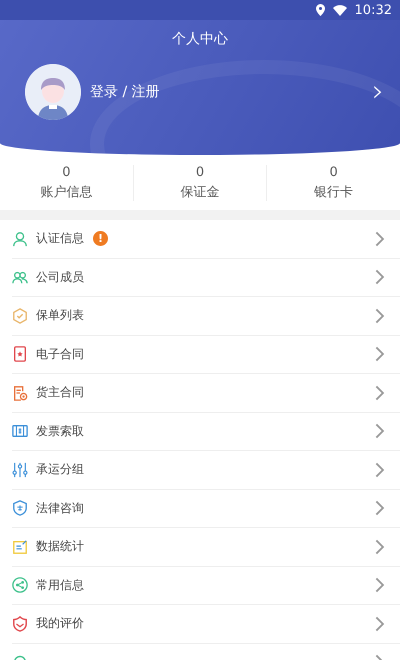 This screenshot has height=660, width=400. What do you see at coordinates (20, 238) in the screenshot?
I see `person-icon` at bounding box center [20, 238].